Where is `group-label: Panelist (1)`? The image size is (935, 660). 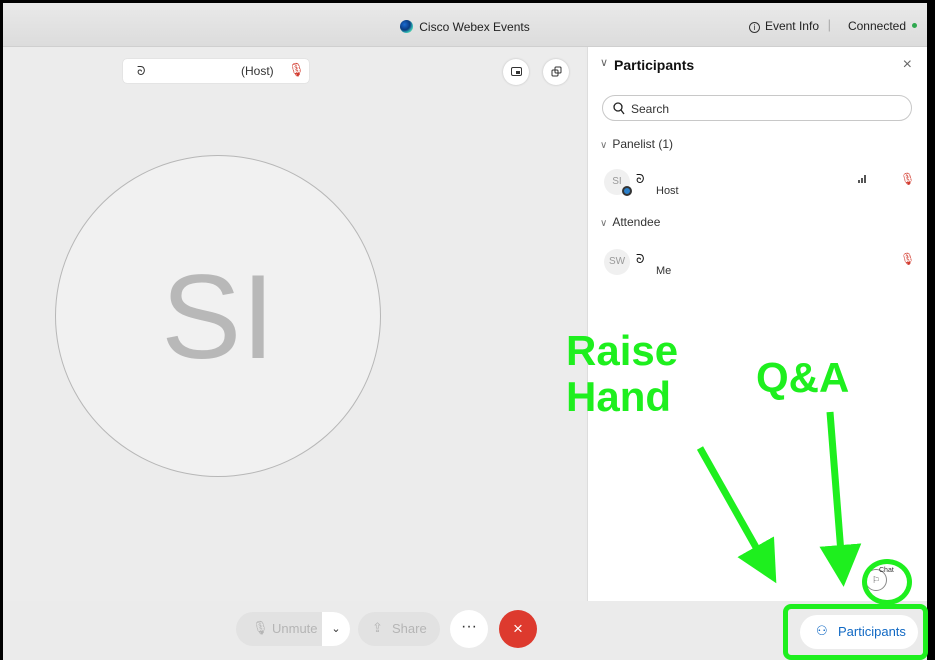
group-label: Panelist (1) is located at coordinates (643, 144).